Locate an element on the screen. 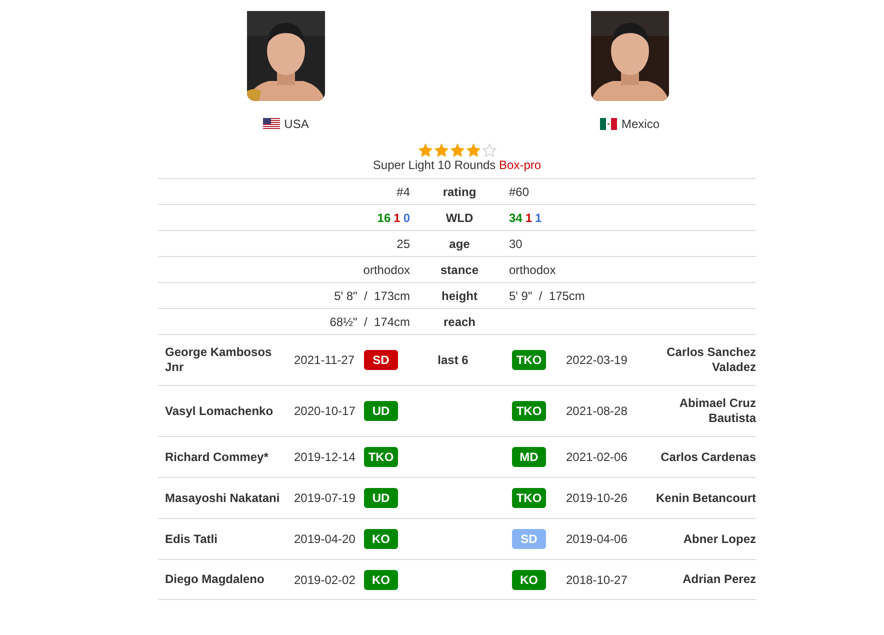 This screenshot has height=635, width=884. stat-label: height is located at coordinates (459, 295).